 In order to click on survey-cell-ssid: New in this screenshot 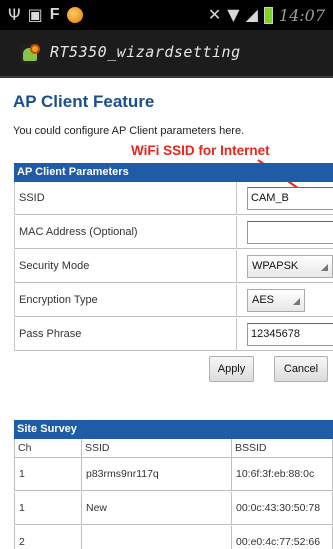, I will do `click(157, 508)`.